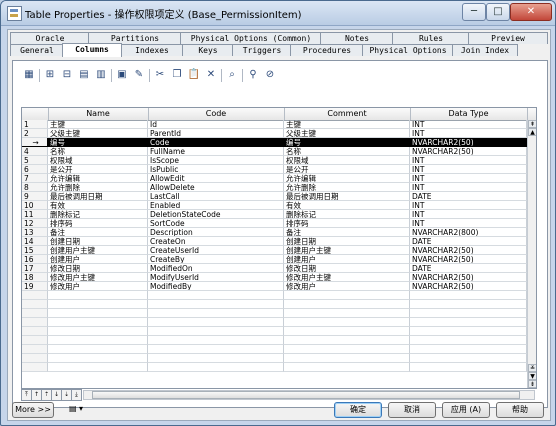  Describe the element at coordinates (347, 223) in the screenshot. I see `cell-comment: 排序码` at that location.